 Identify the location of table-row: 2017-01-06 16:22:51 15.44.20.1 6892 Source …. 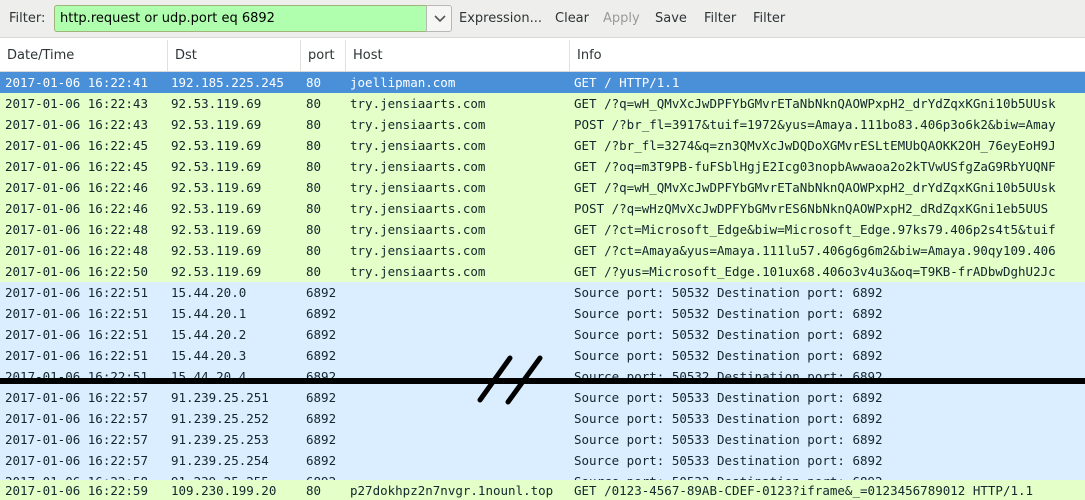
(542, 313).